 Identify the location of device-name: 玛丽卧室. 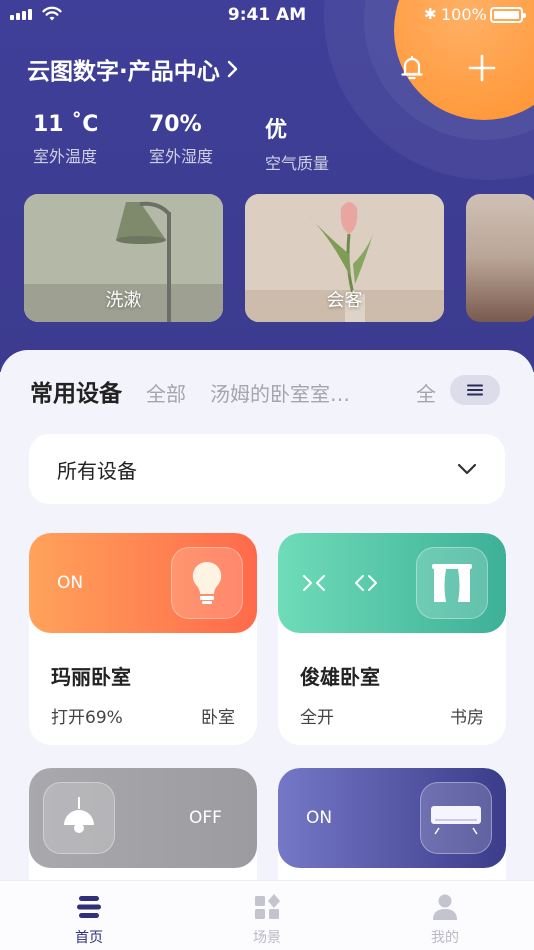
(91, 677).